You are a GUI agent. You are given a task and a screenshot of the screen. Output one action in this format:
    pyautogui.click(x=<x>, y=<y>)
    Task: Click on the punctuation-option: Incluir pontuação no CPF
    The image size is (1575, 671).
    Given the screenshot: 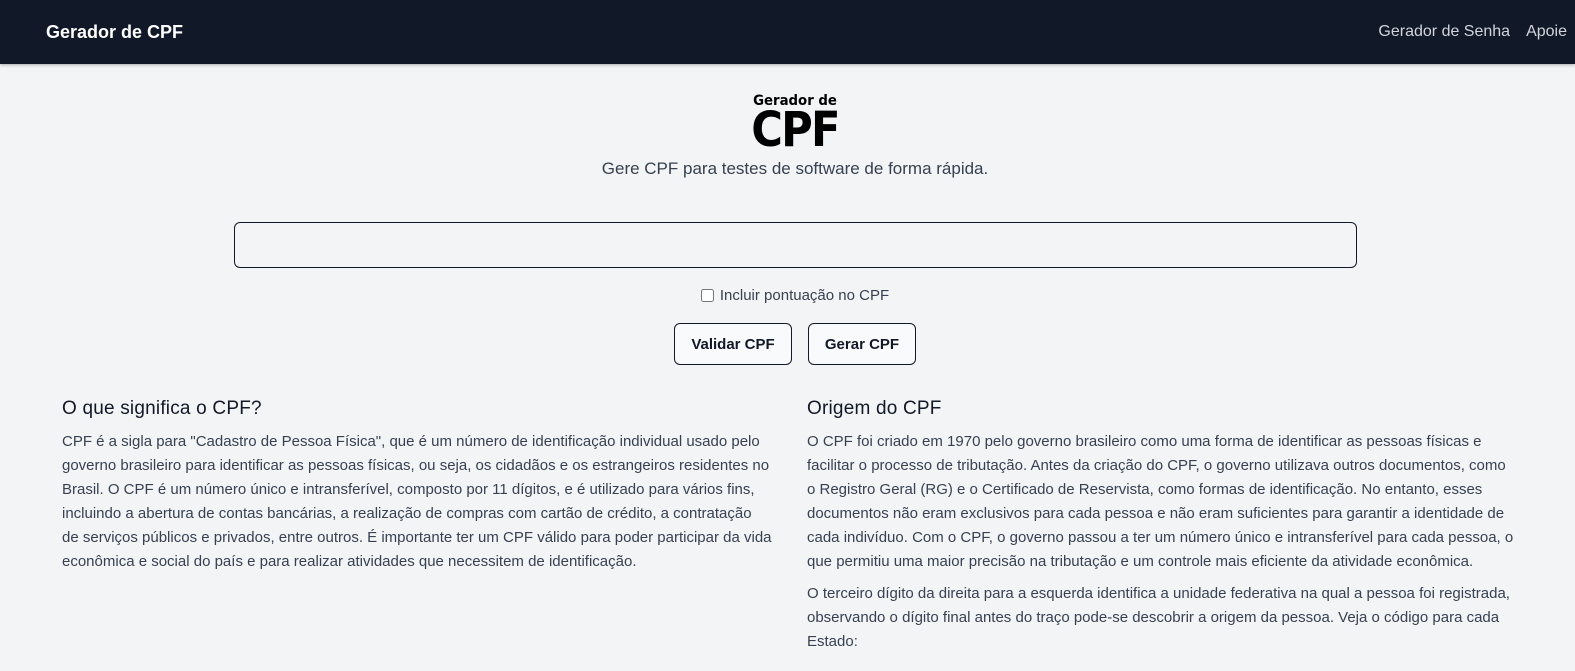 What is the action you would take?
    pyautogui.click(x=787, y=295)
    